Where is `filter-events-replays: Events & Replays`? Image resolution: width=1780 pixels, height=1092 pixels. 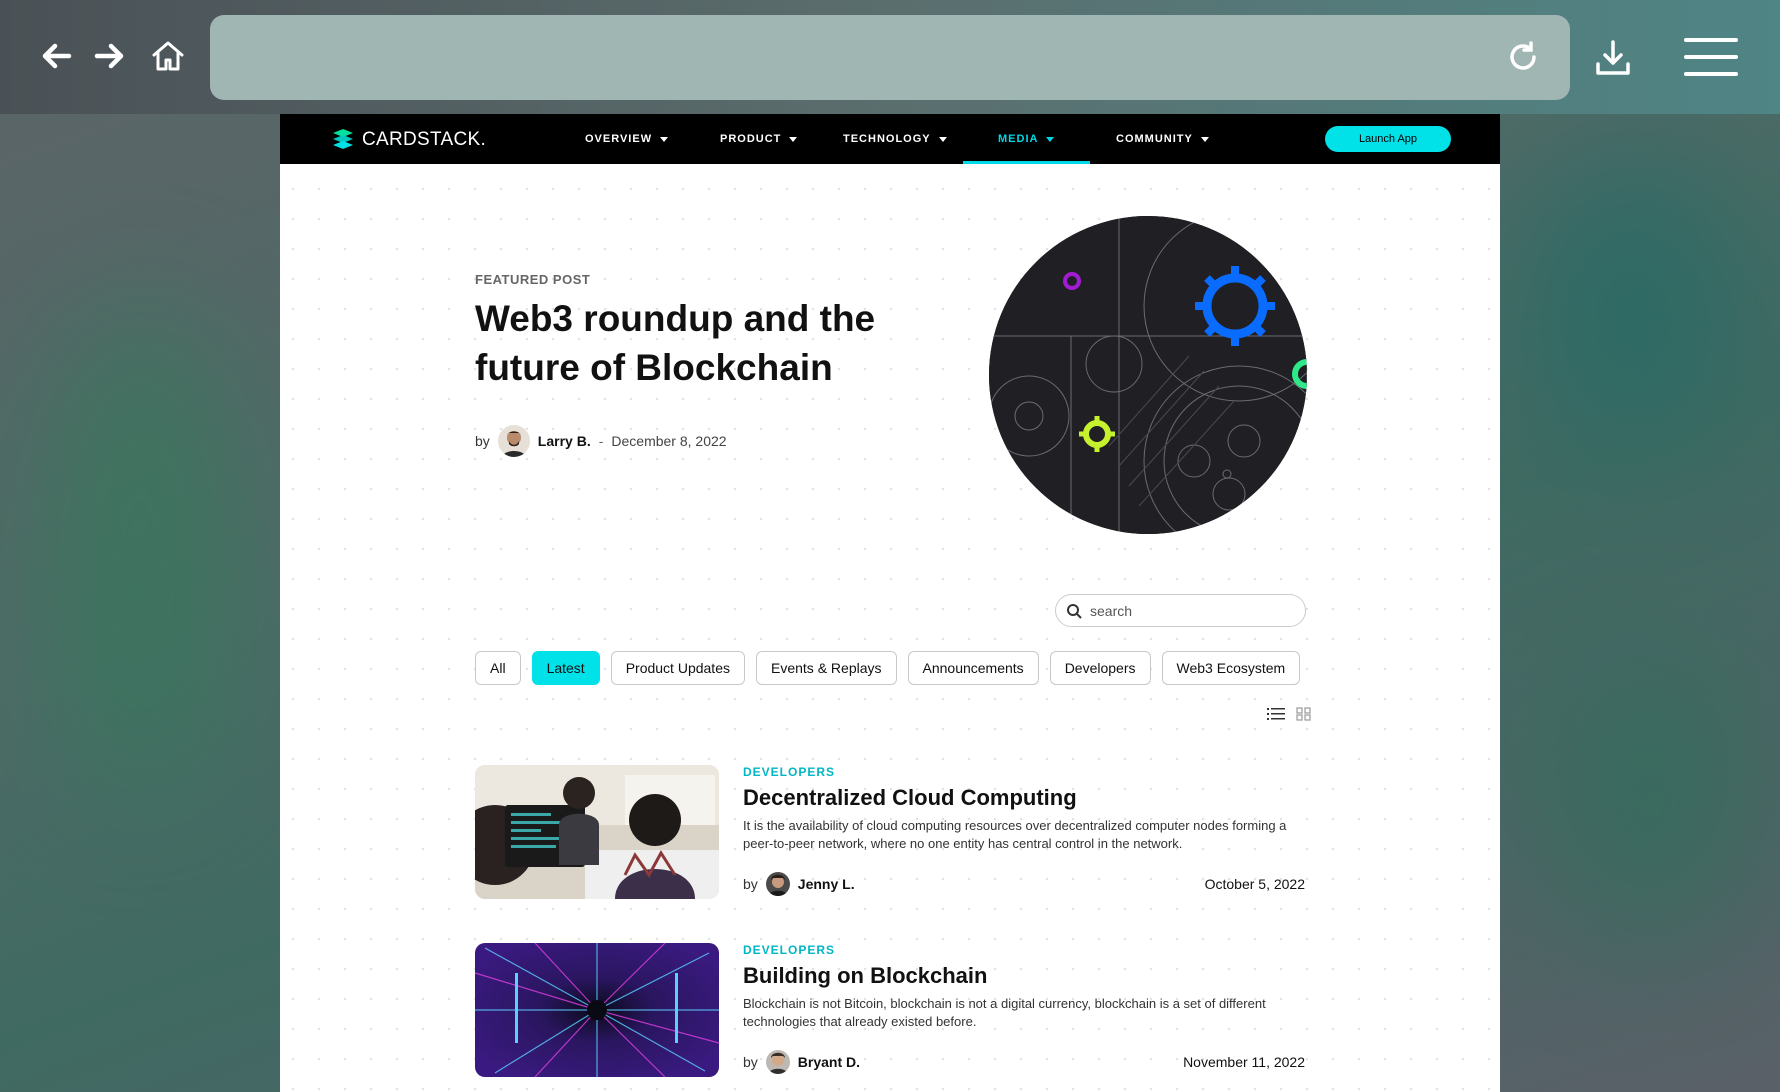 filter-events-replays: Events & Replays is located at coordinates (826, 668).